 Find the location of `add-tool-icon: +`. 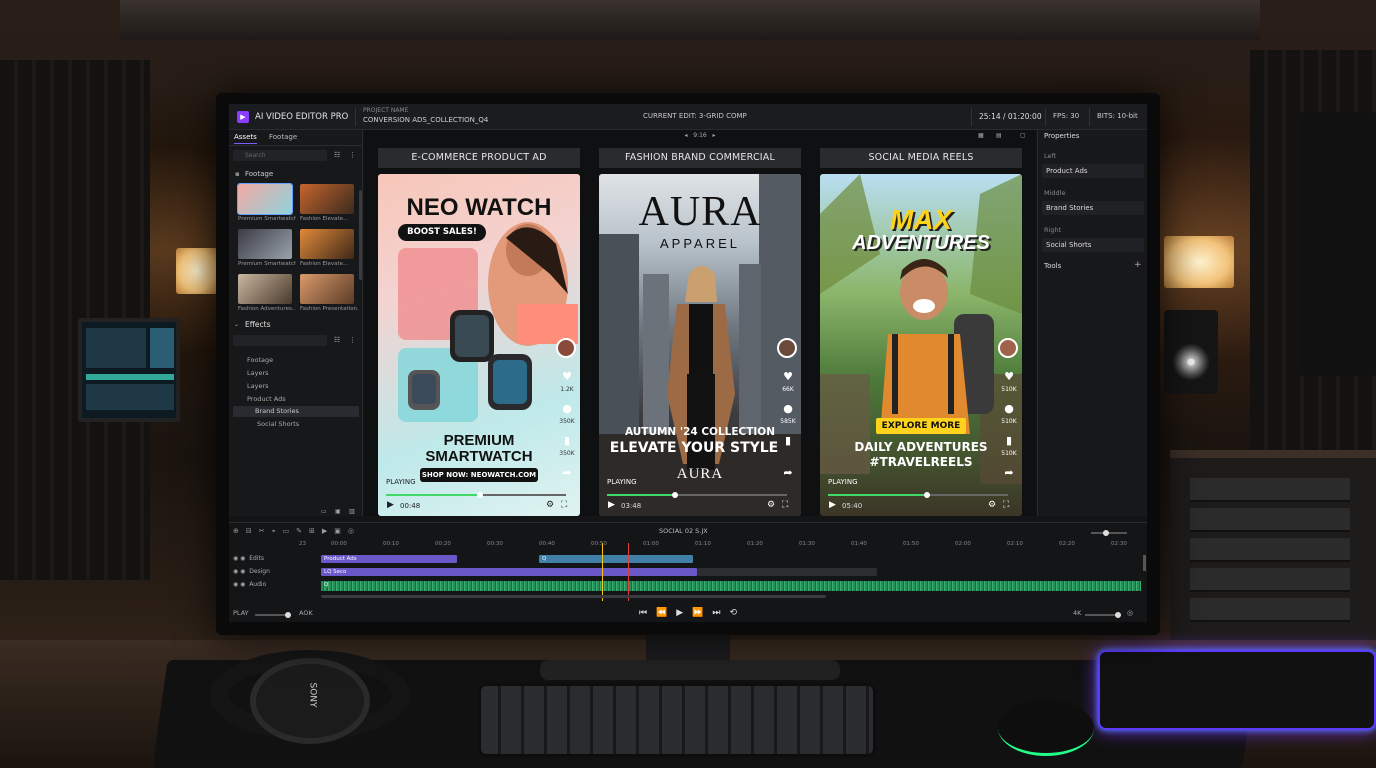

add-tool-icon: + is located at coordinates (1138, 265).